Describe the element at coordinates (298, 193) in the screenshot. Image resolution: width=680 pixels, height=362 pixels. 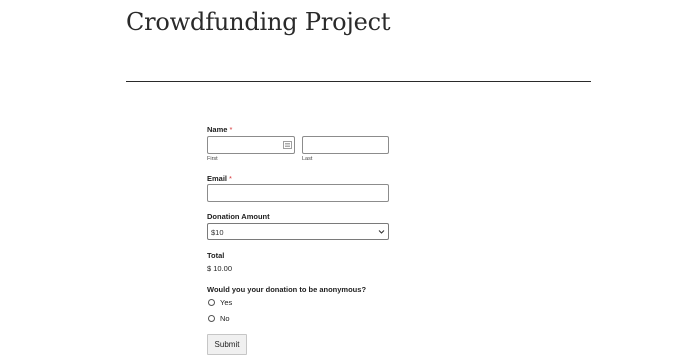
I see `email-input` at that location.